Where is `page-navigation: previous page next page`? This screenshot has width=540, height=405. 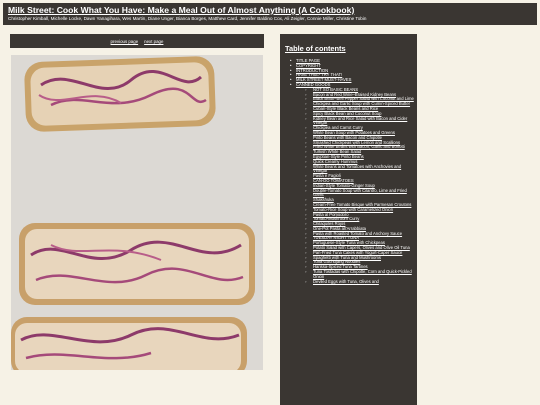 page-navigation: previous page next page is located at coordinates (137, 41).